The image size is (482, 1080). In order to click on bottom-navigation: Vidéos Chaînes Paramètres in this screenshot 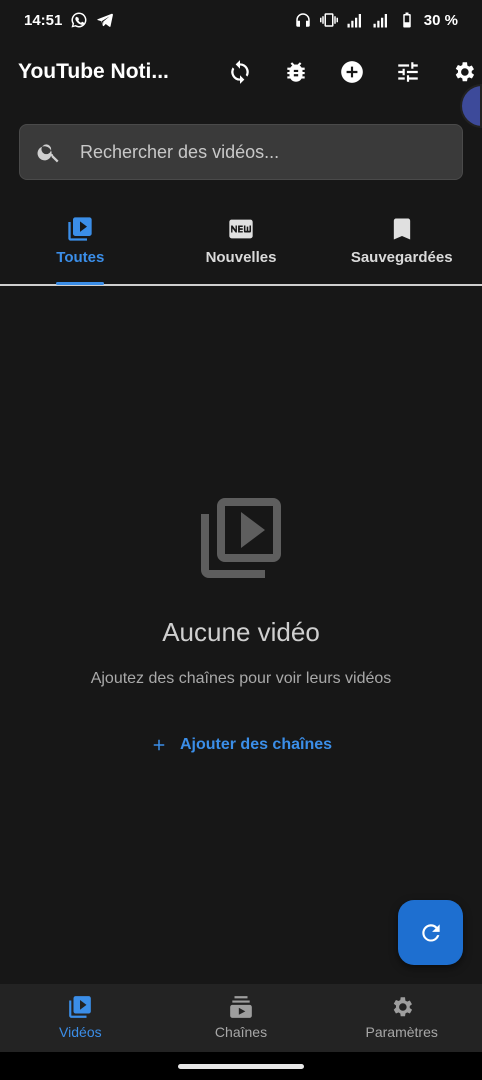, I will do `click(241, 1018)`.